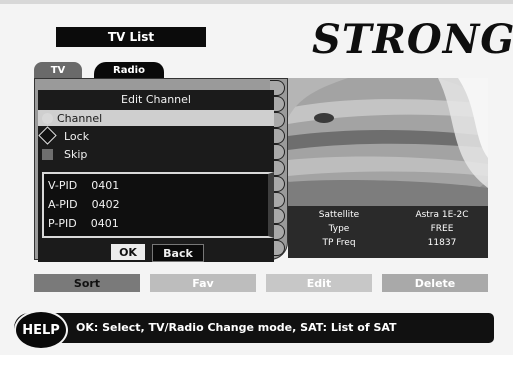 The image size is (513, 371). What do you see at coordinates (339, 243) in the screenshot?
I see `info-key: TP Freq` at bounding box center [339, 243].